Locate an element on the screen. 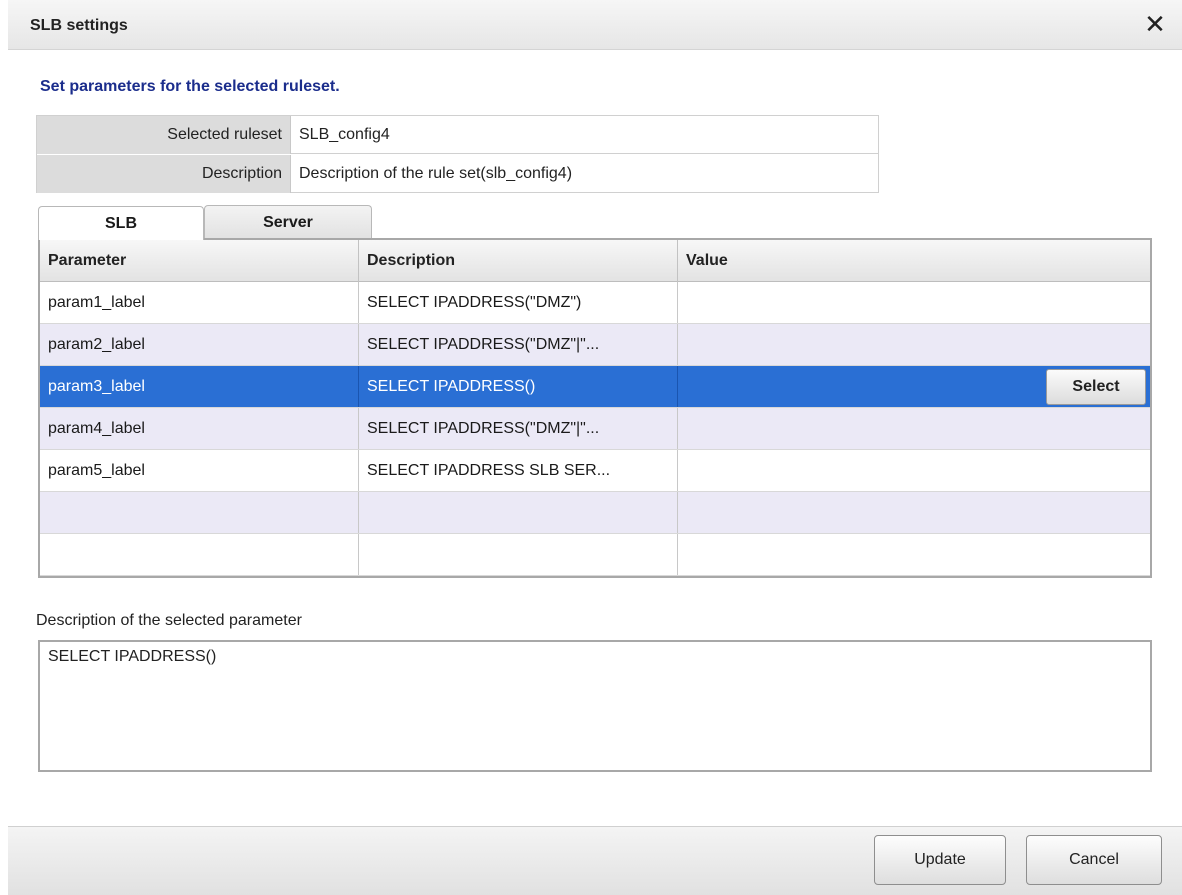 This screenshot has height=895, width=1182. cancel-button: Cancel is located at coordinates (1094, 860).